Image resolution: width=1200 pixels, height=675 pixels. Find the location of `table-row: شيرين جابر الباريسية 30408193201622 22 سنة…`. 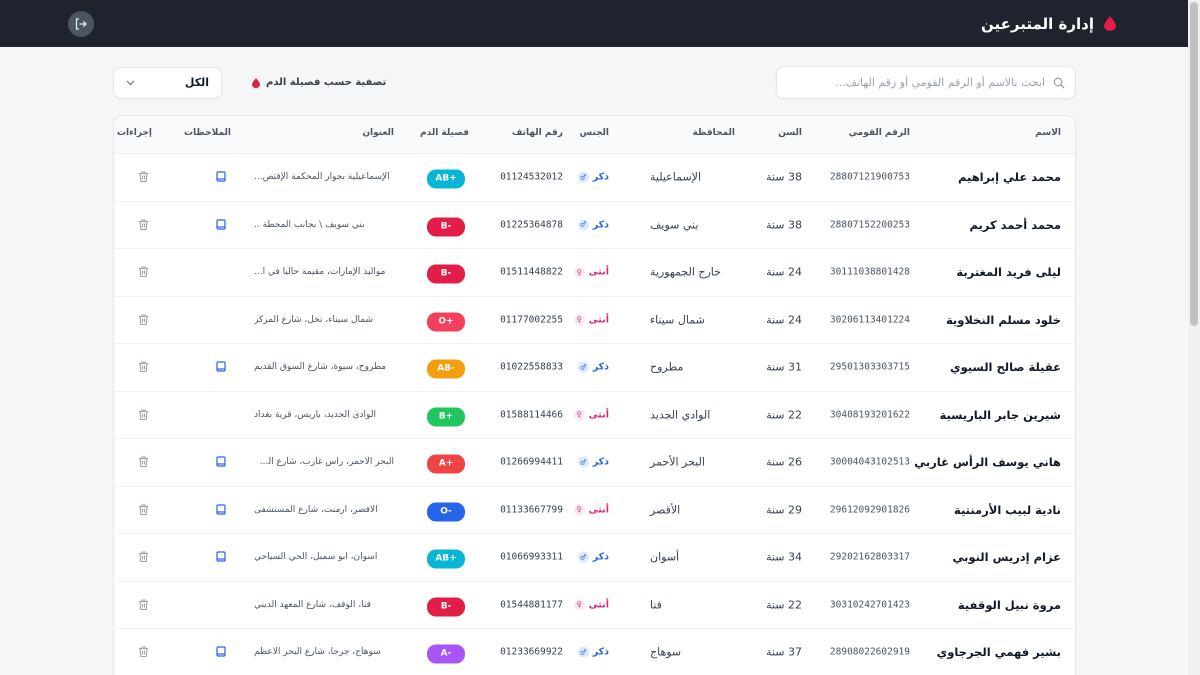

table-row: شيرين جابر الباريسية 30408193201622 22 سنة… is located at coordinates (594, 415).